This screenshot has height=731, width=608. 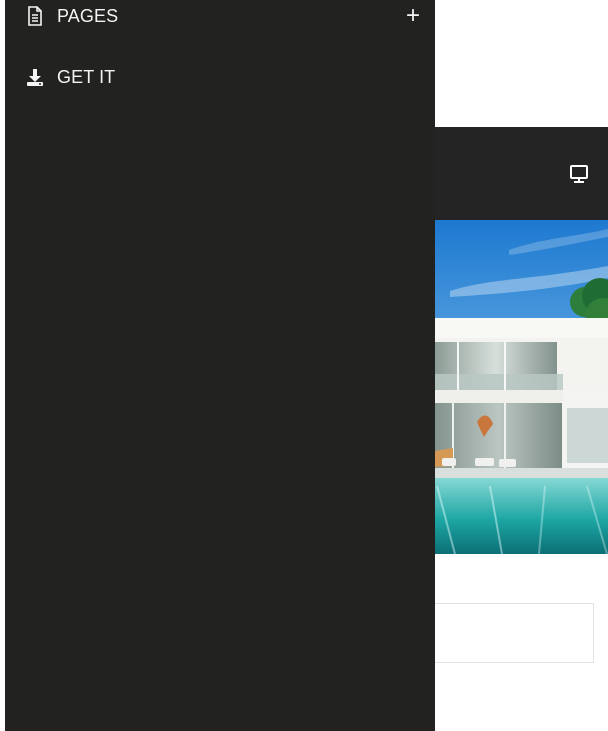 I want to click on download-icon, so click(x=35, y=77).